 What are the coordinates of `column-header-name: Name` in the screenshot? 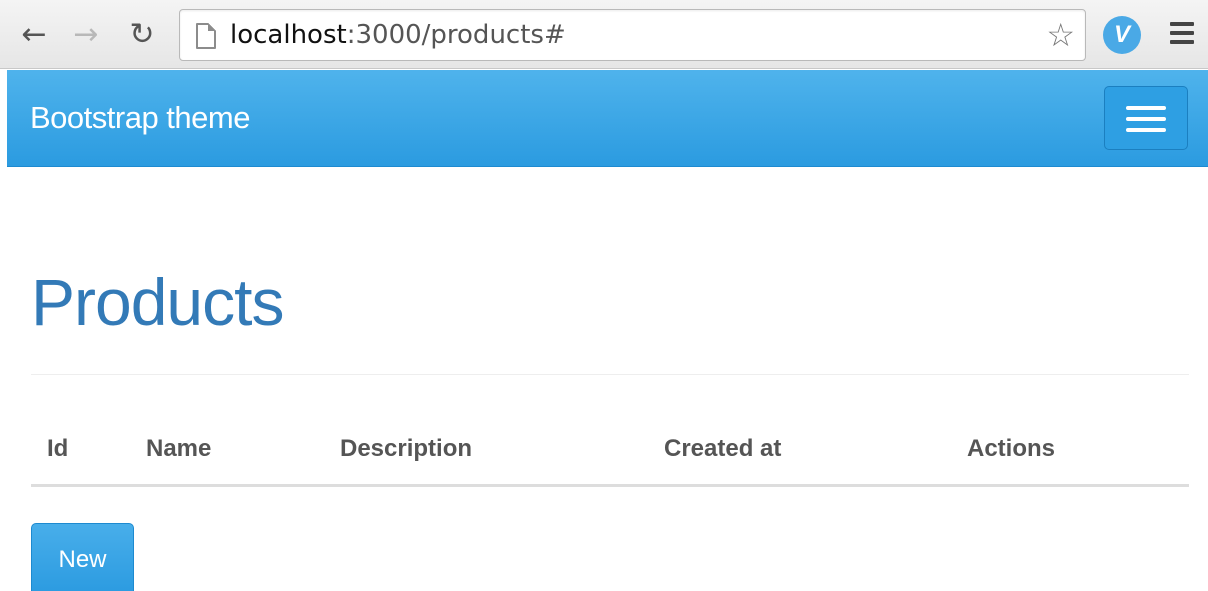 It's located at (179, 448).